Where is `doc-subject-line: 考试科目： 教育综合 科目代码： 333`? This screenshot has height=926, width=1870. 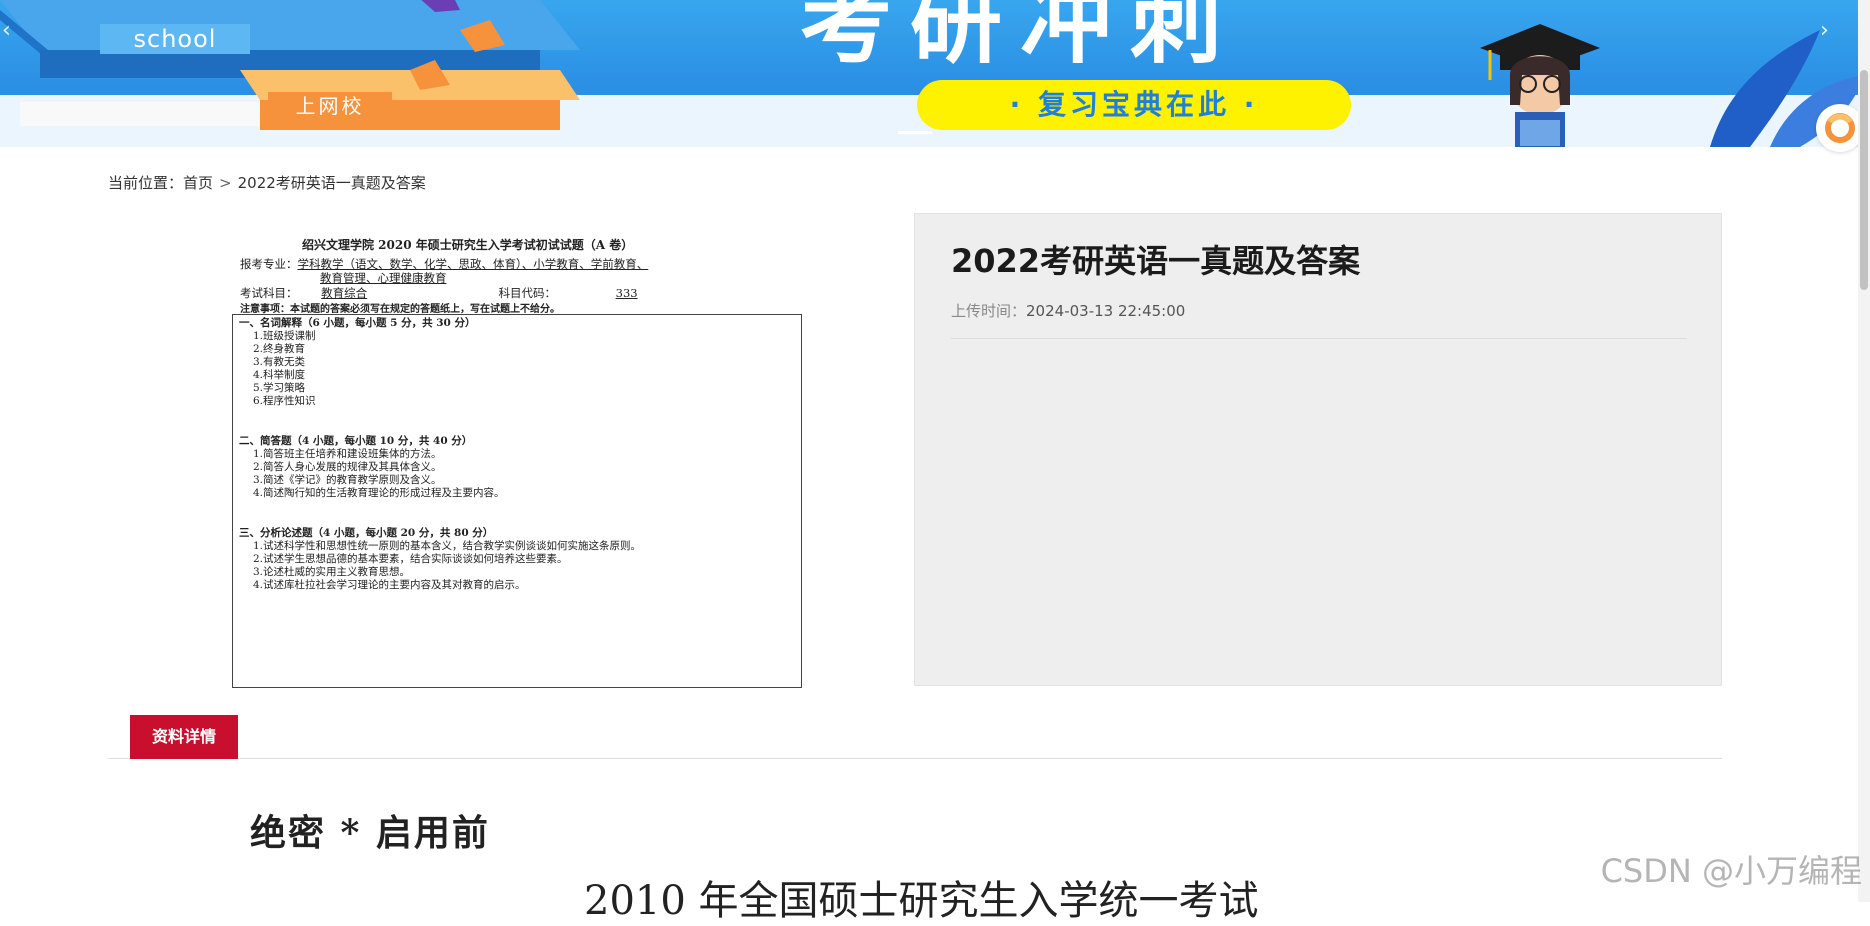 doc-subject-line: 考试科目： 教育综合 科目代码： 333 is located at coordinates (485, 293).